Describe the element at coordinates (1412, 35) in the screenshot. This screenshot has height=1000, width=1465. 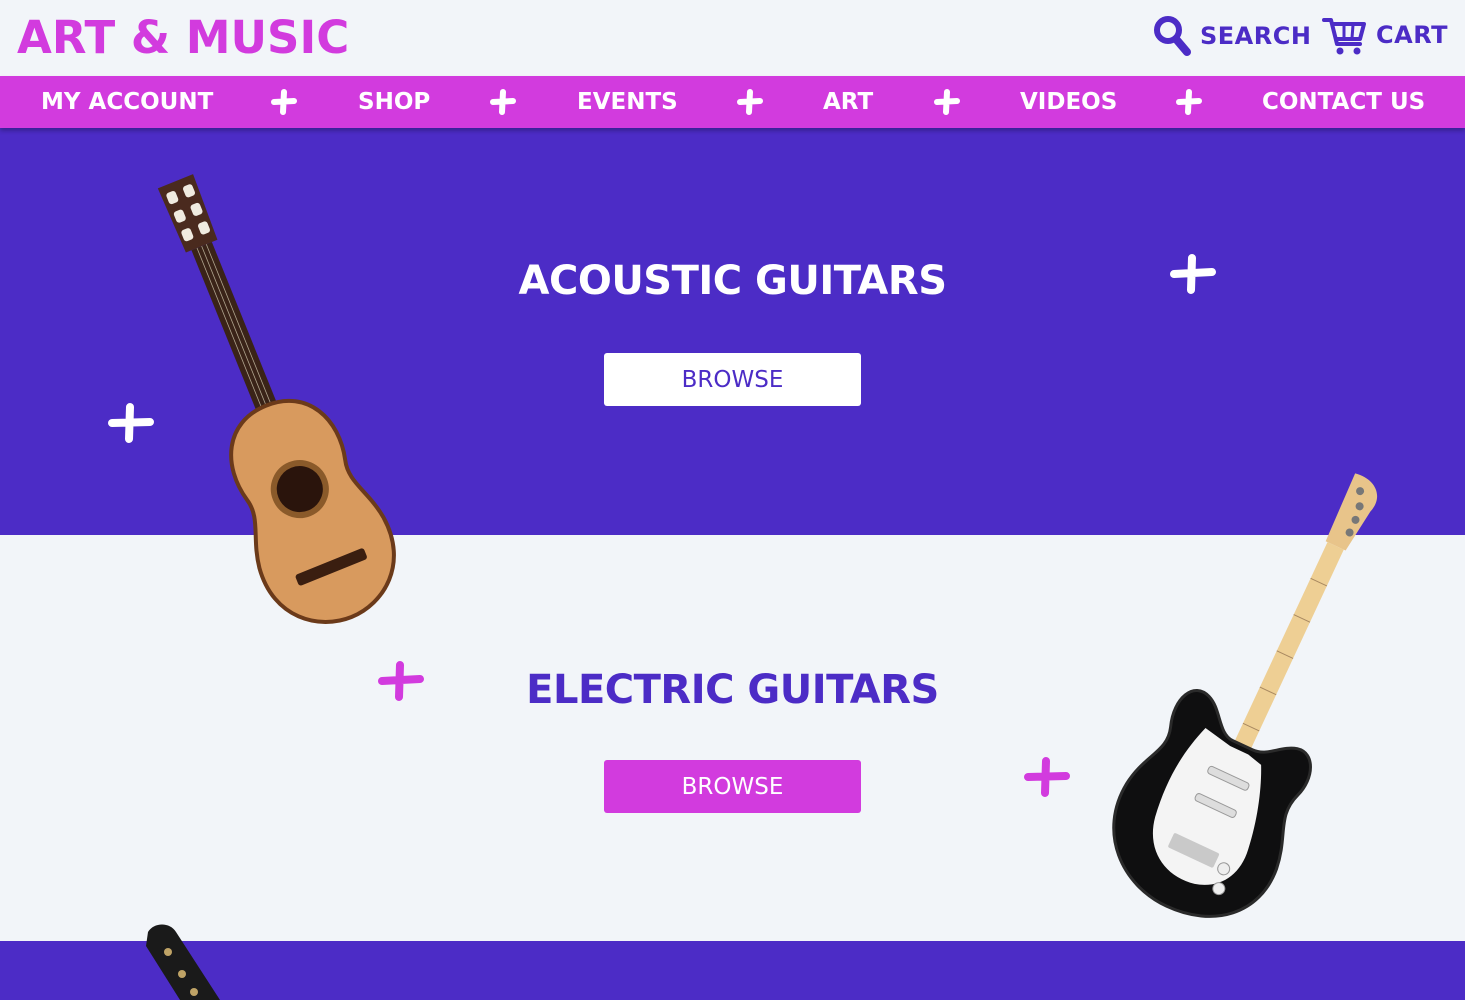
I see `cart-label: CART` at that location.